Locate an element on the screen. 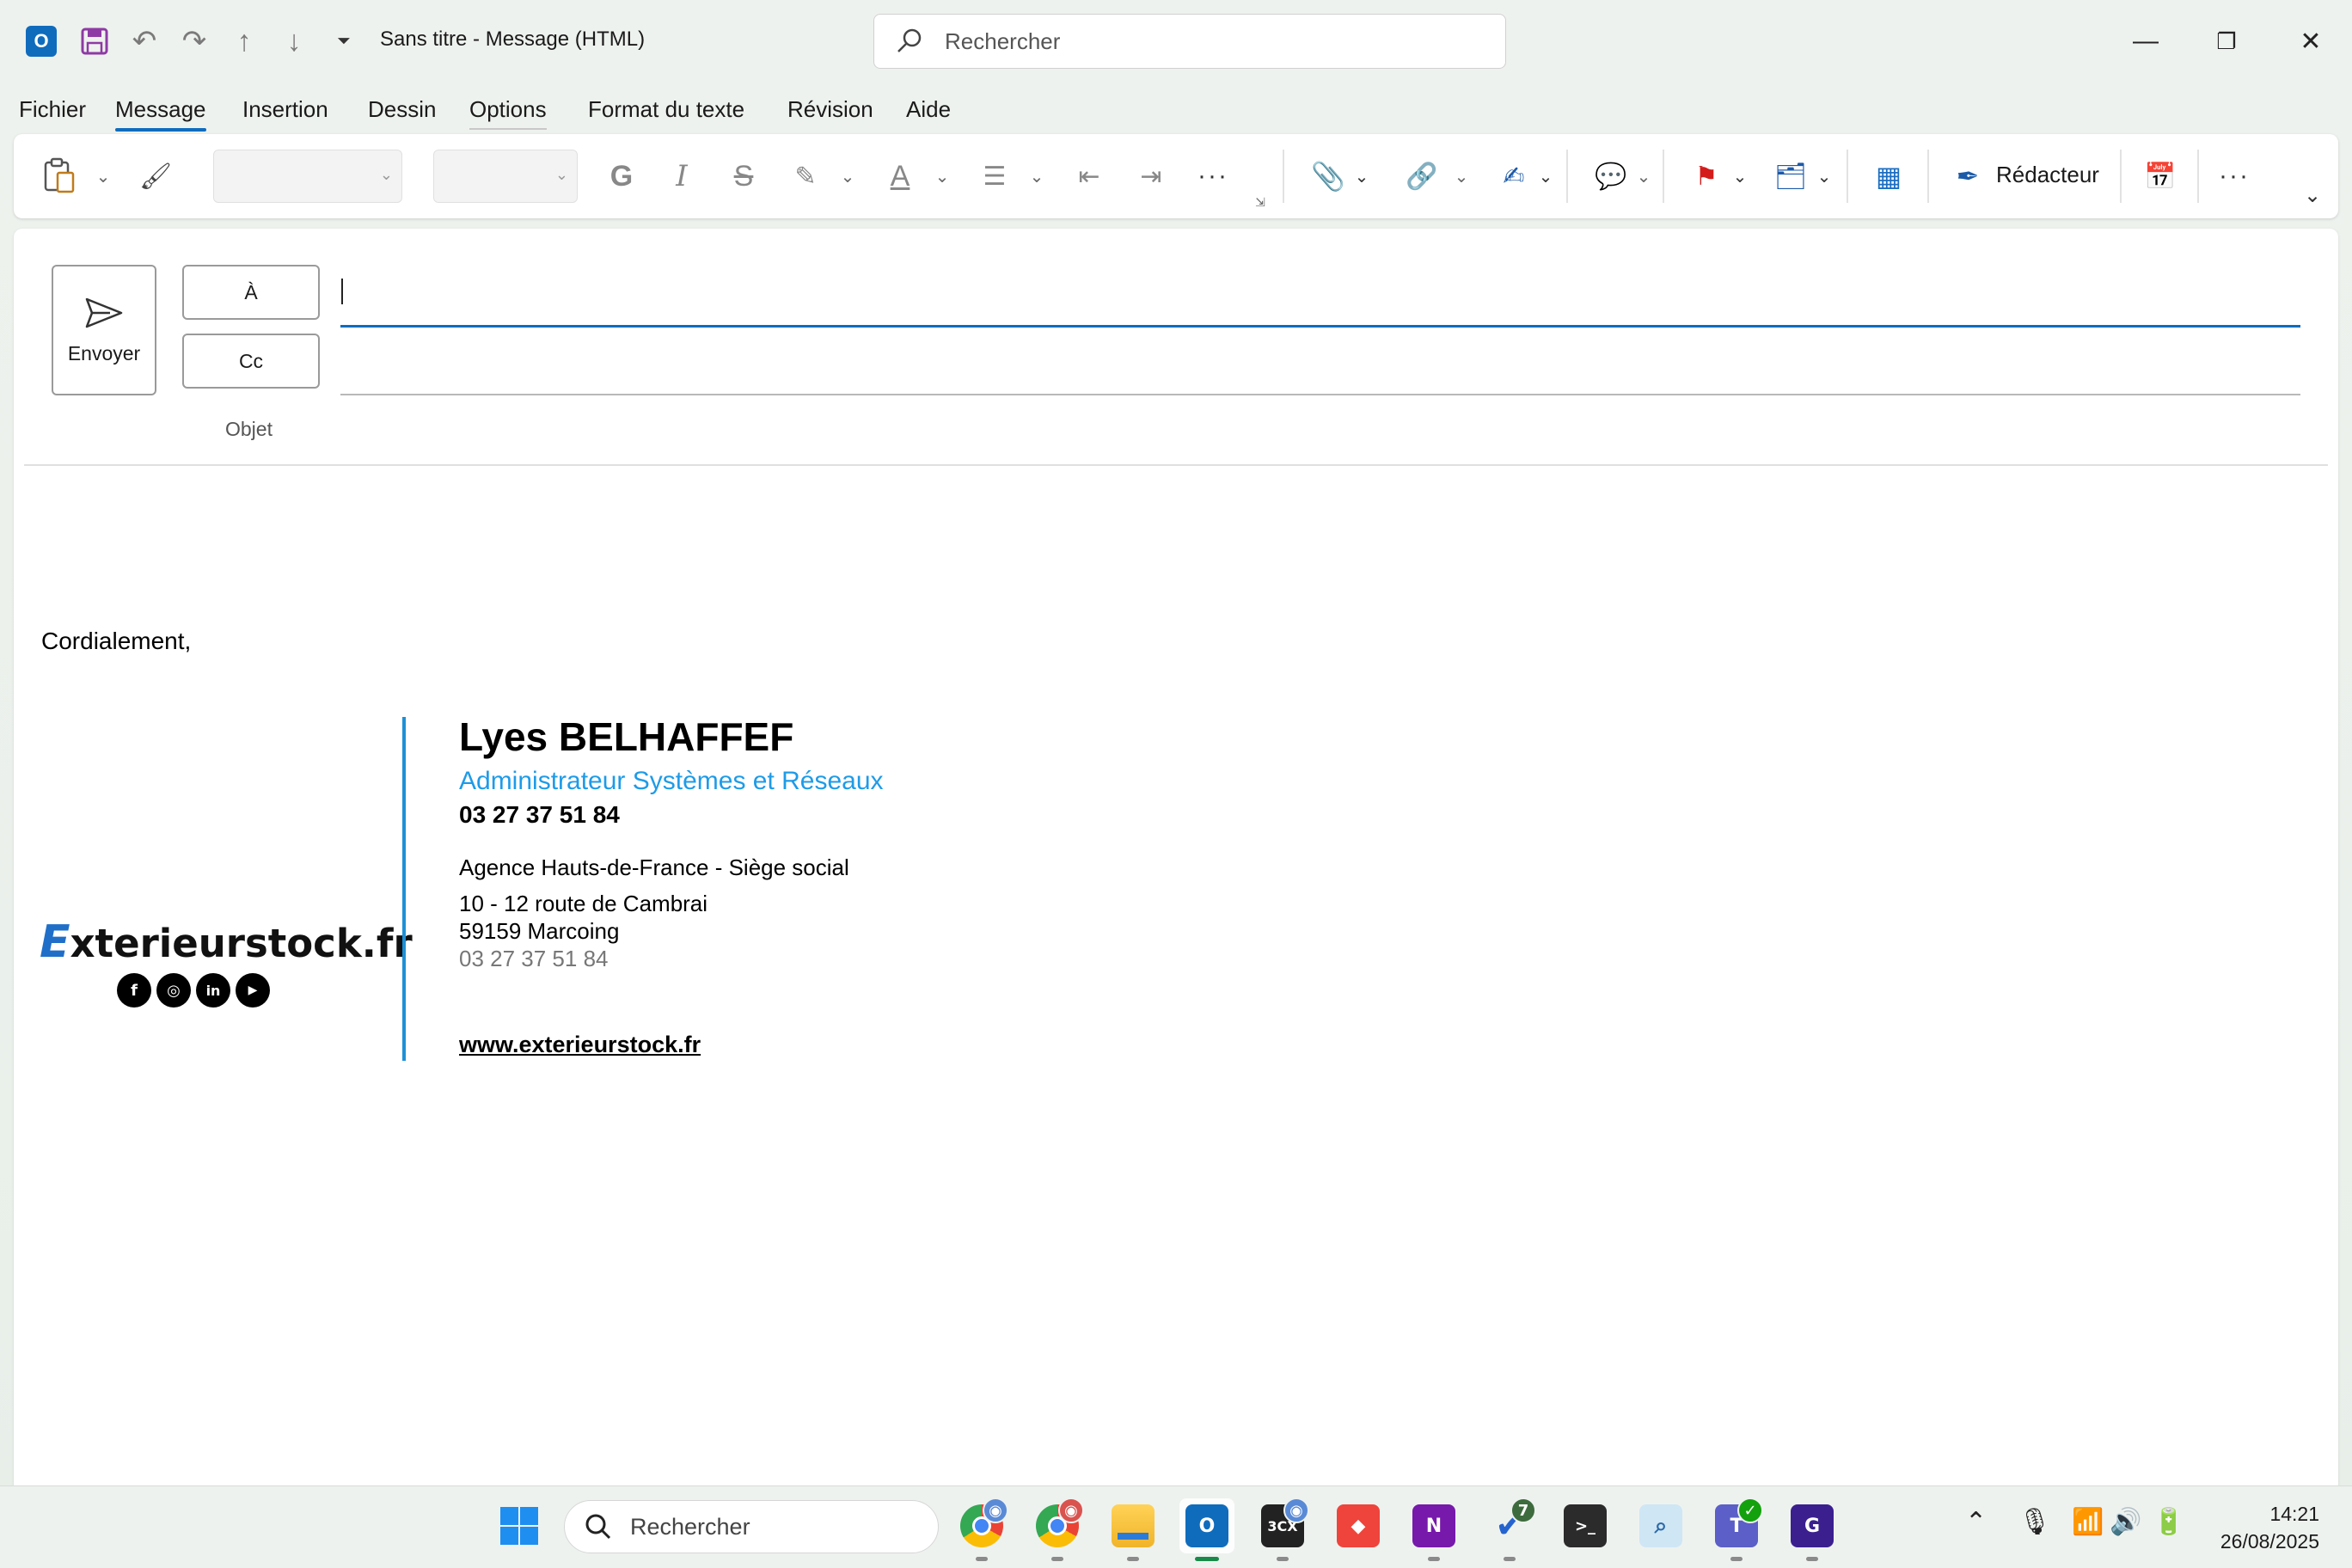 The width and height of the screenshot is (2352, 1568). taskbar-terminal: >_ is located at coordinates (1585, 1525).